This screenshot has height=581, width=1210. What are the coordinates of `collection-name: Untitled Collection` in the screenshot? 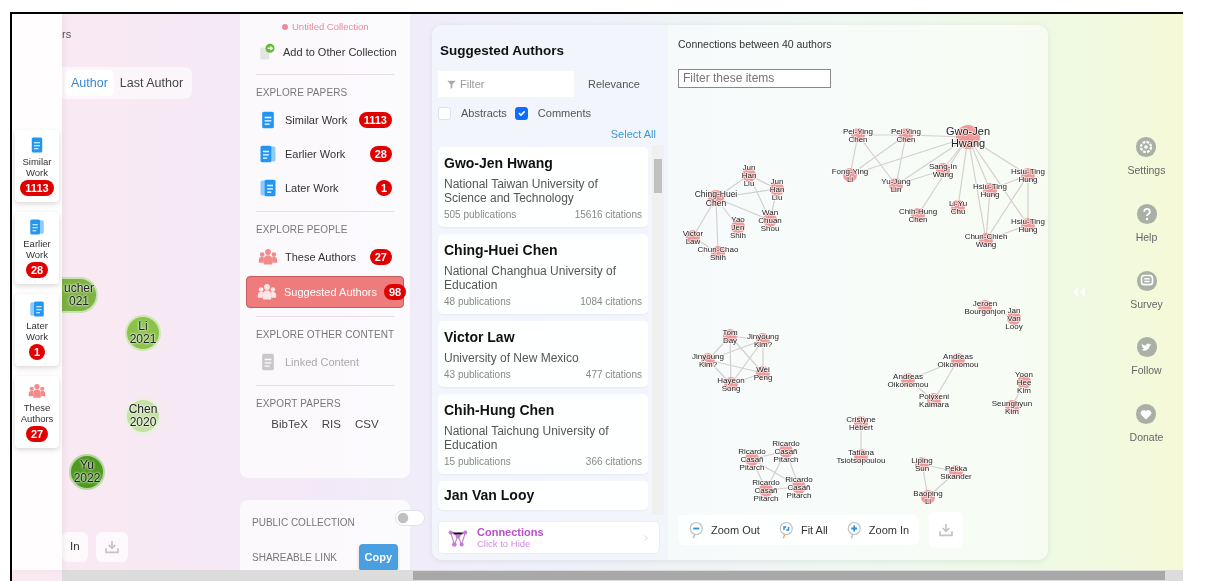 It's located at (340, 27).